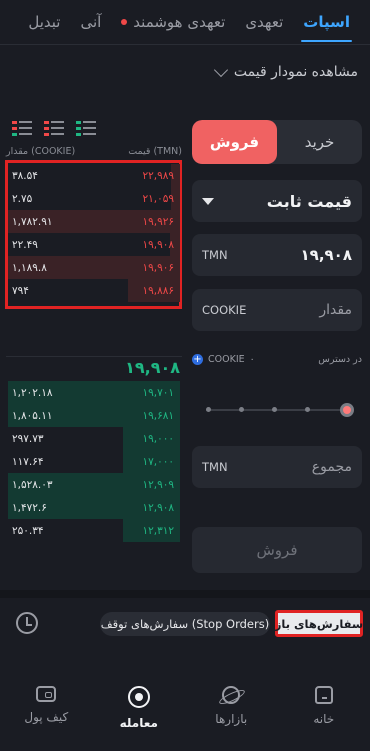  What do you see at coordinates (277, 550) in the screenshot?
I see `sell-submit-button: فروش` at bounding box center [277, 550].